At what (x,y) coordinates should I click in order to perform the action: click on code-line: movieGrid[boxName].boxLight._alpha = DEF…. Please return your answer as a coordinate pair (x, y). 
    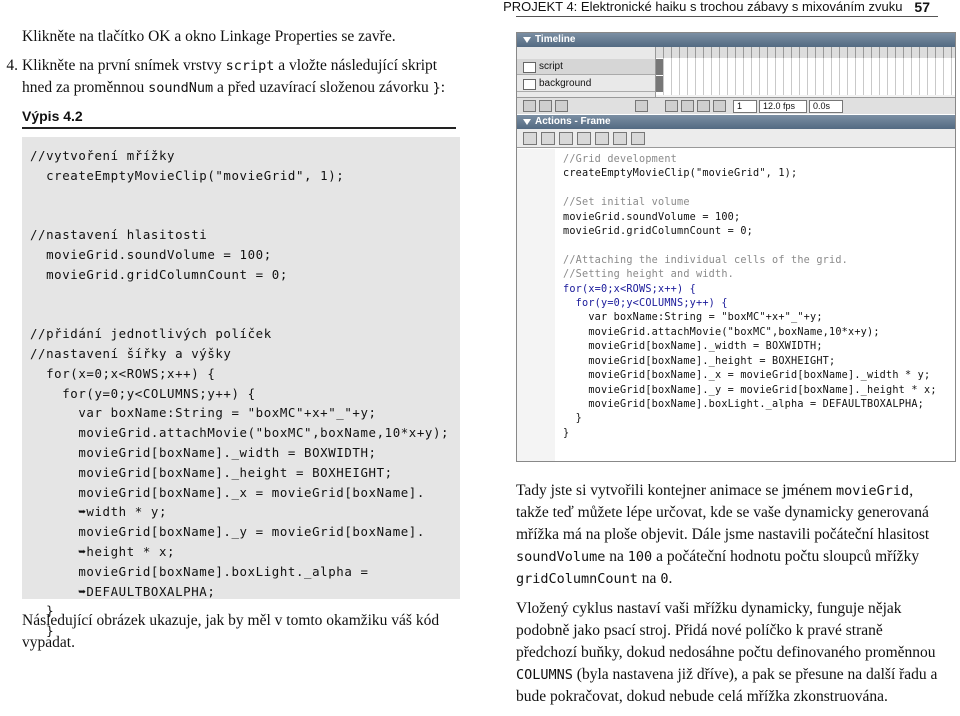
    Looking at the image, I should click on (744, 404).